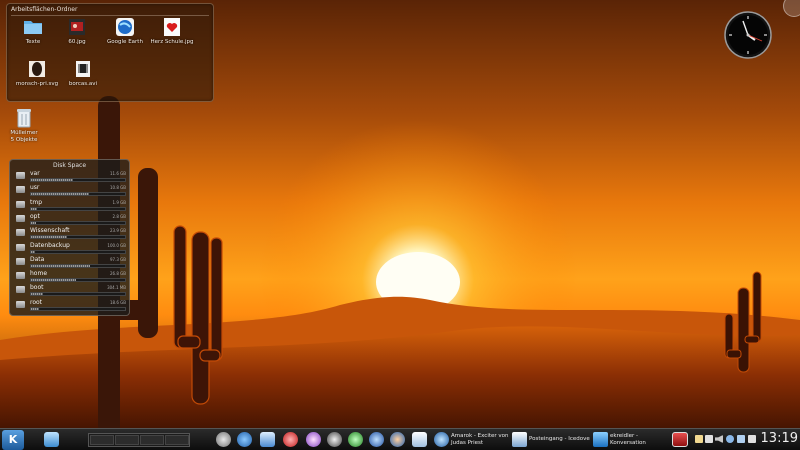 The width and height of the screenshot is (800, 450). What do you see at coordinates (70, 277) in the screenshot?
I see `disk-row: home 26.8 GB` at bounding box center [70, 277].